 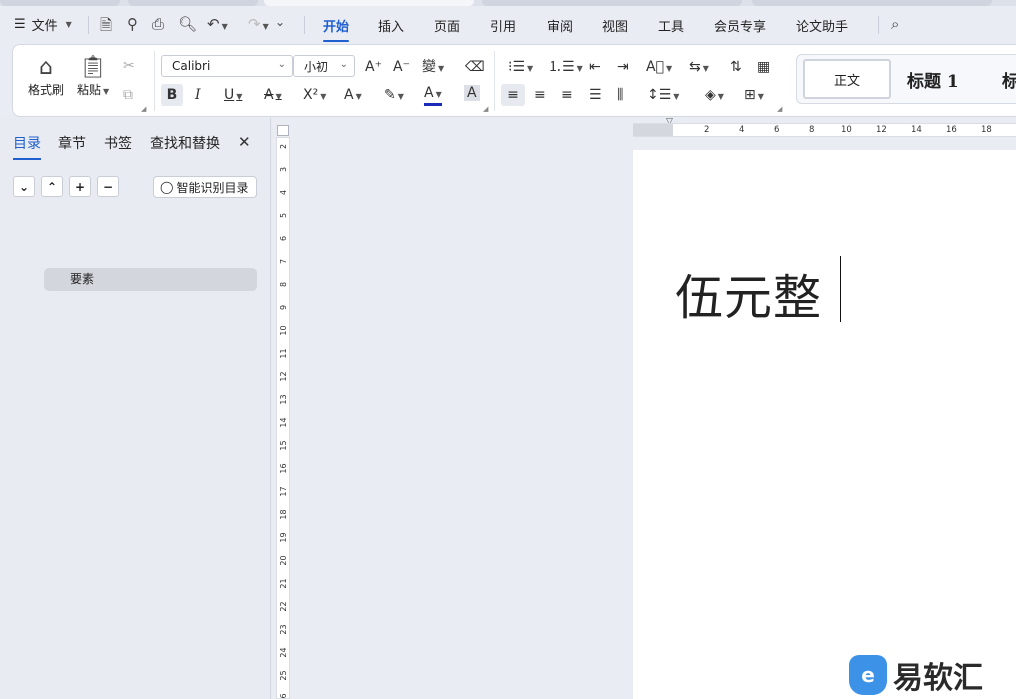 I want to click on clear-format-icon: ⌫, so click(x=475, y=67).